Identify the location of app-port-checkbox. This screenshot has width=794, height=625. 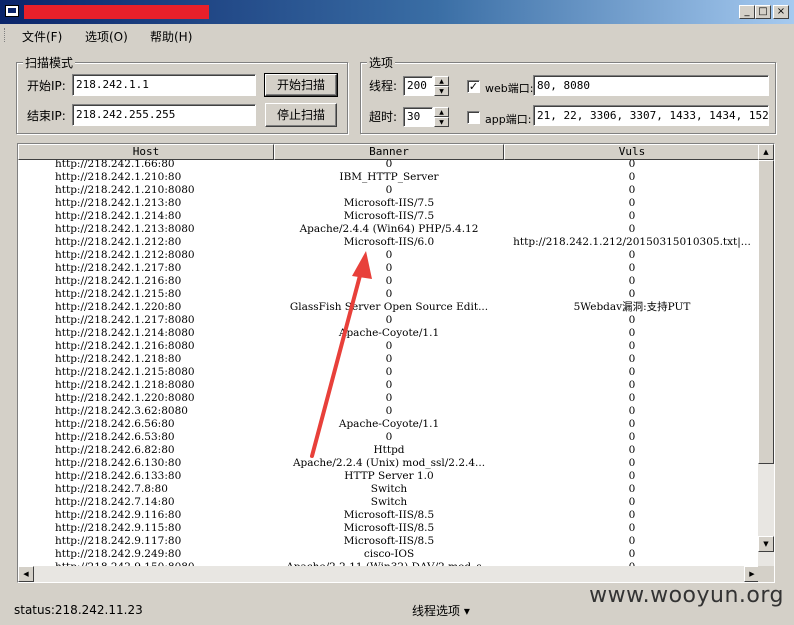
(473, 117).